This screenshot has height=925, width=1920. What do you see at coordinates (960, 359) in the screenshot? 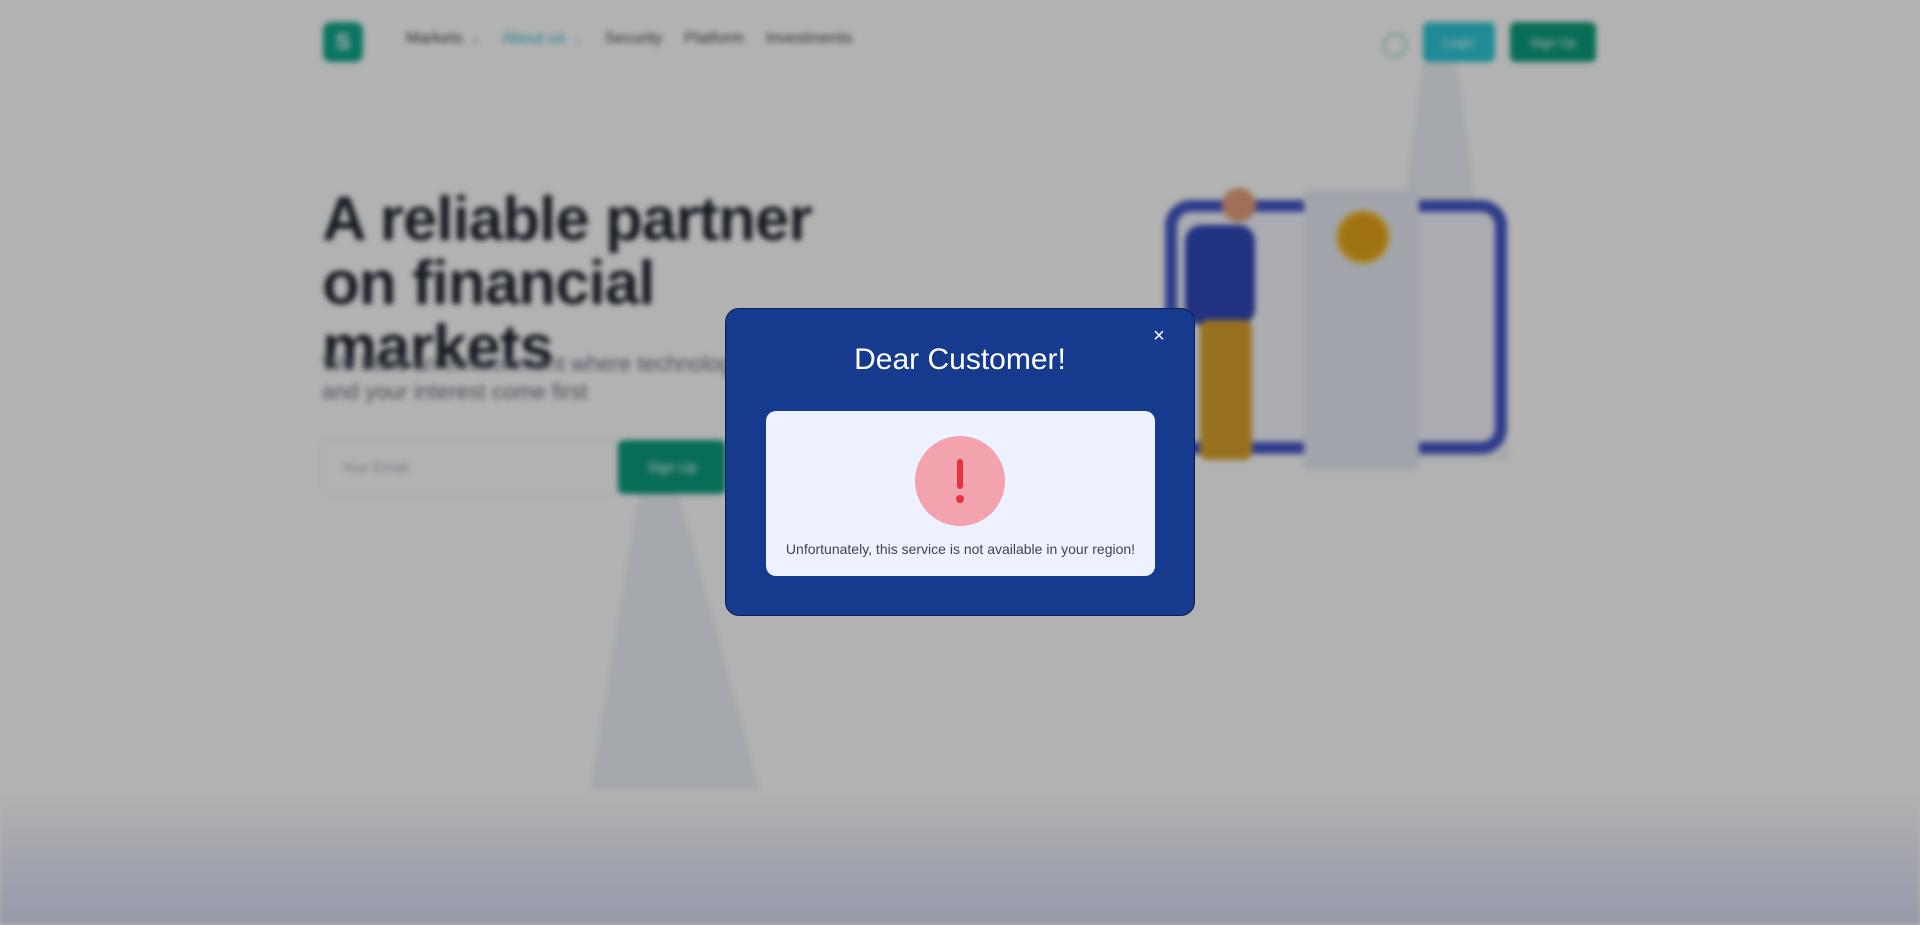
I see `modal-title: Dear Customer!` at bounding box center [960, 359].